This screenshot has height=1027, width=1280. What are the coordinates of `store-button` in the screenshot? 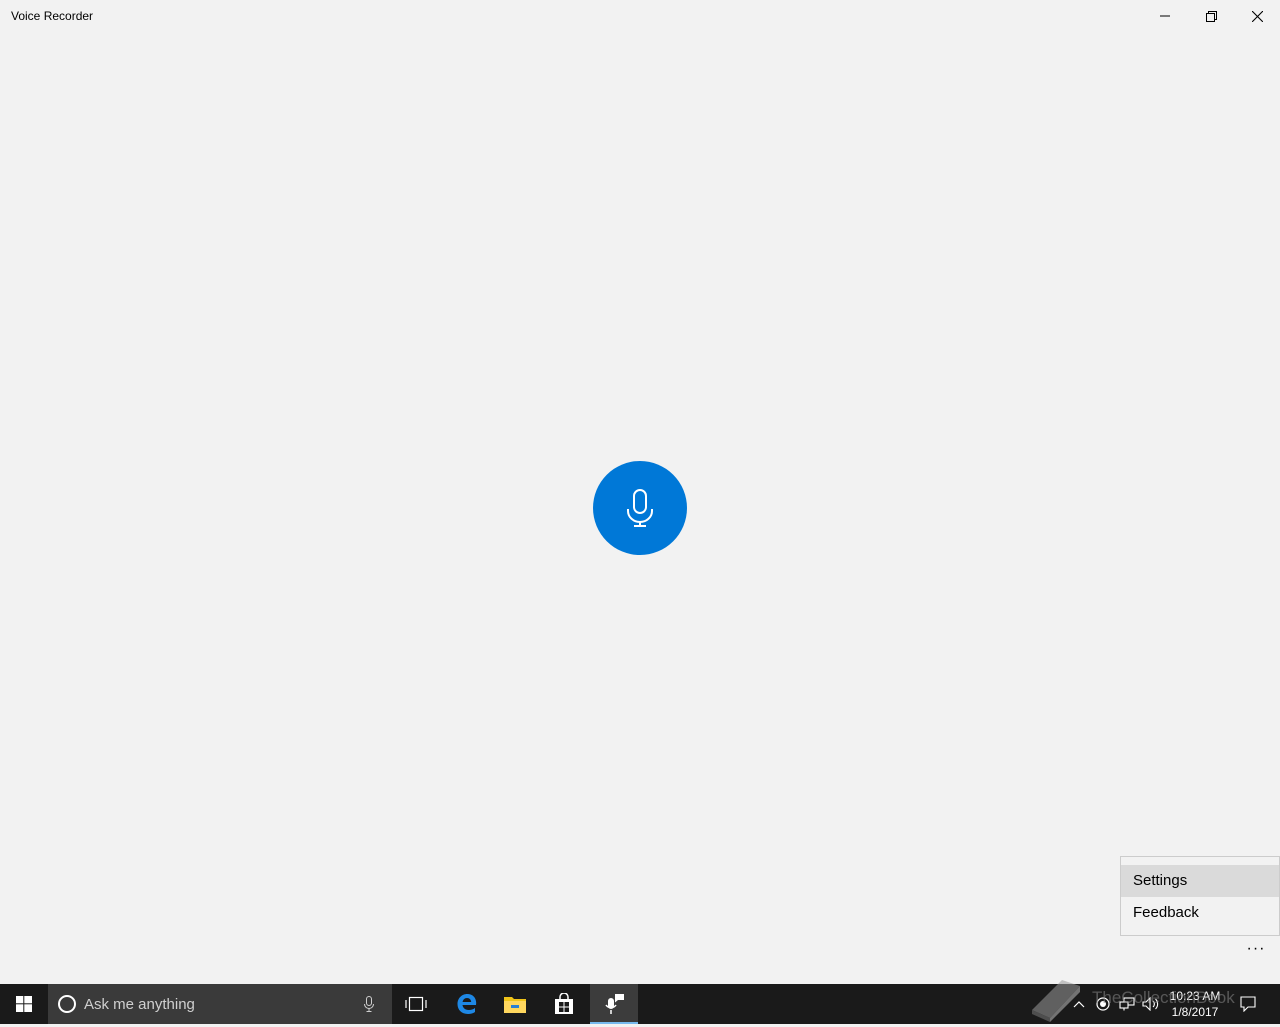 It's located at (564, 1004).